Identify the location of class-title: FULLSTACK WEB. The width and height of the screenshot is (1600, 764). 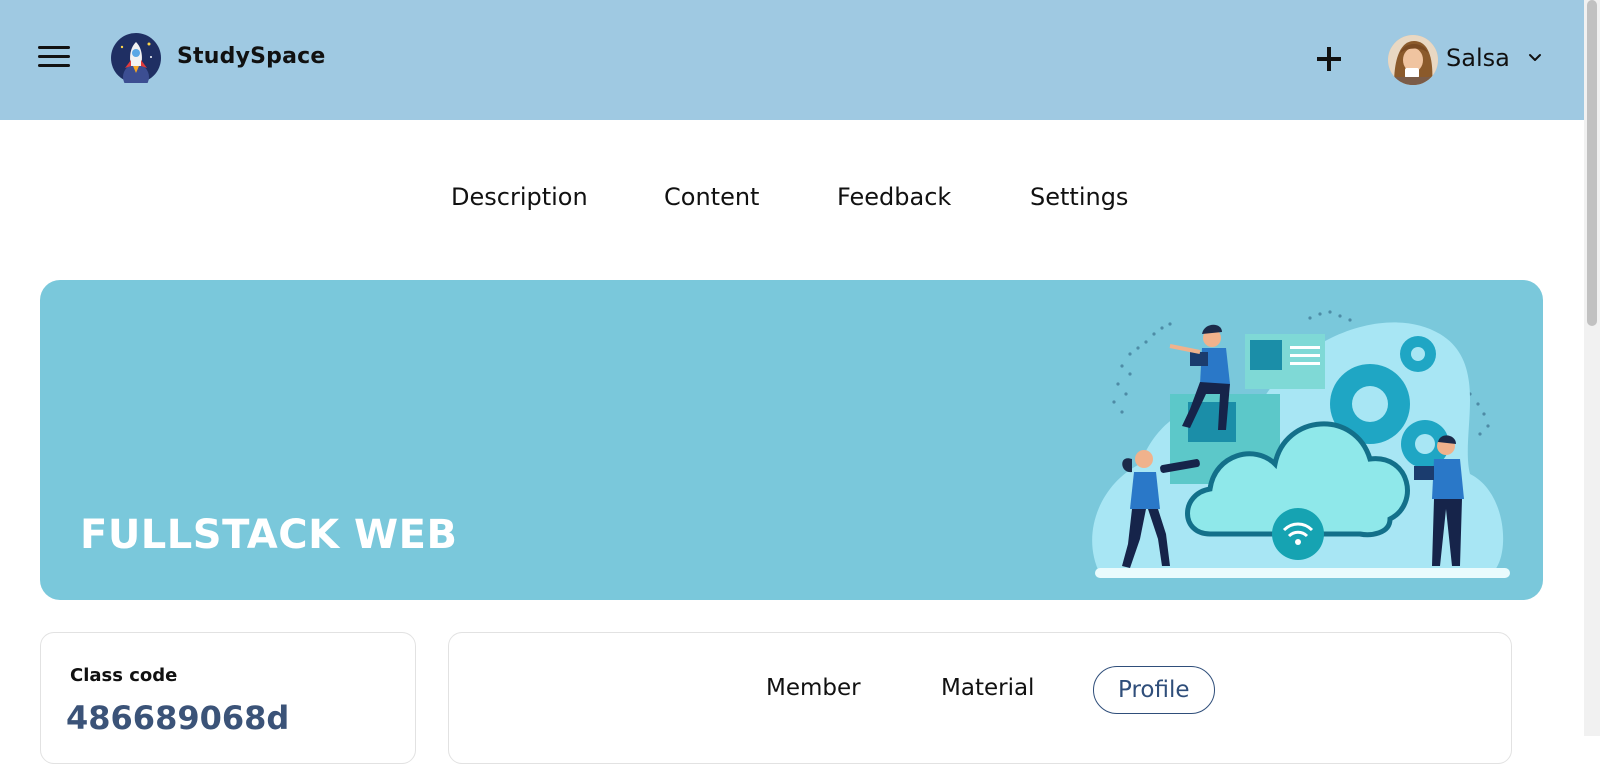
(269, 535).